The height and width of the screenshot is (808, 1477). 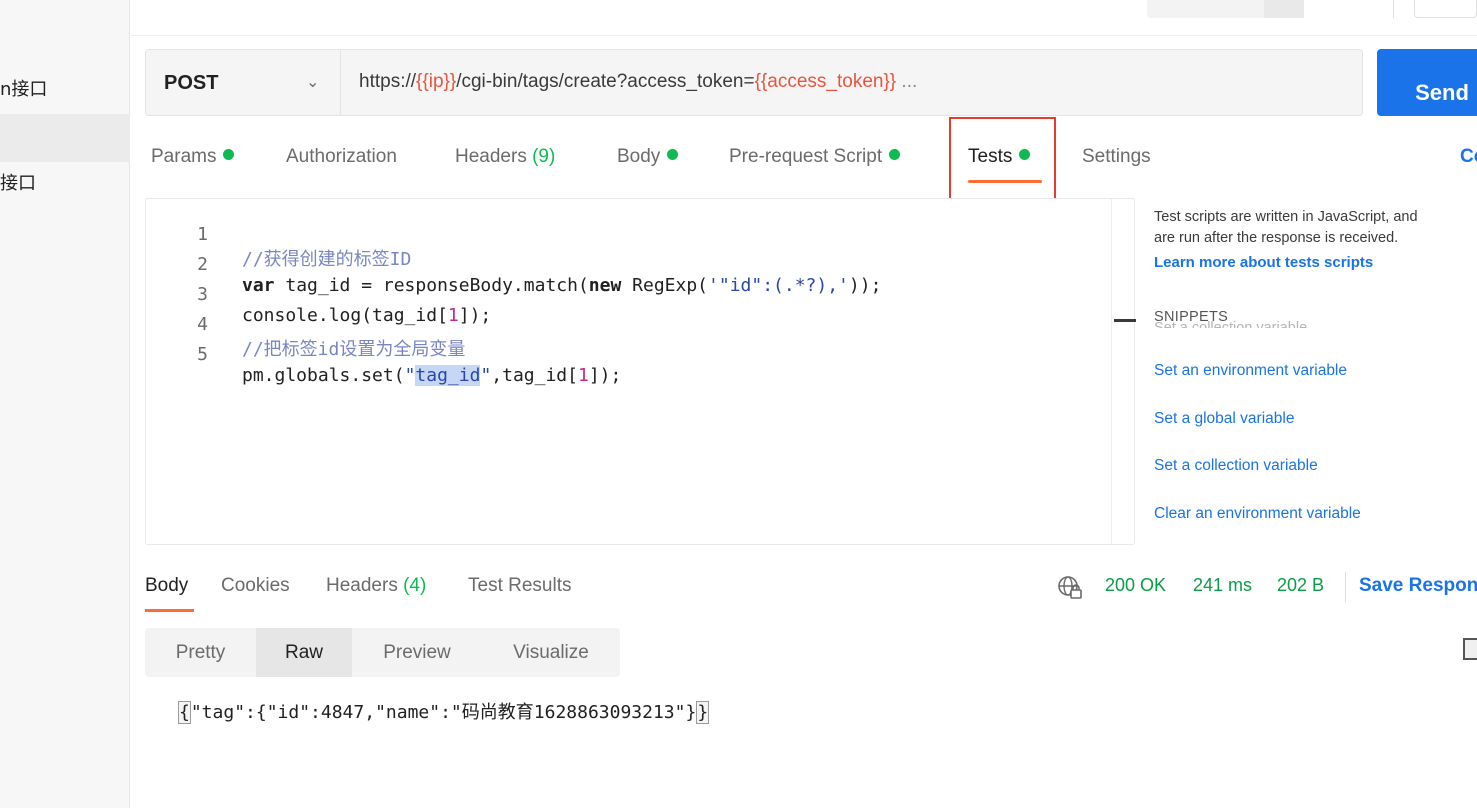 I want to click on format-pretty-button: Pretty, so click(x=200, y=652).